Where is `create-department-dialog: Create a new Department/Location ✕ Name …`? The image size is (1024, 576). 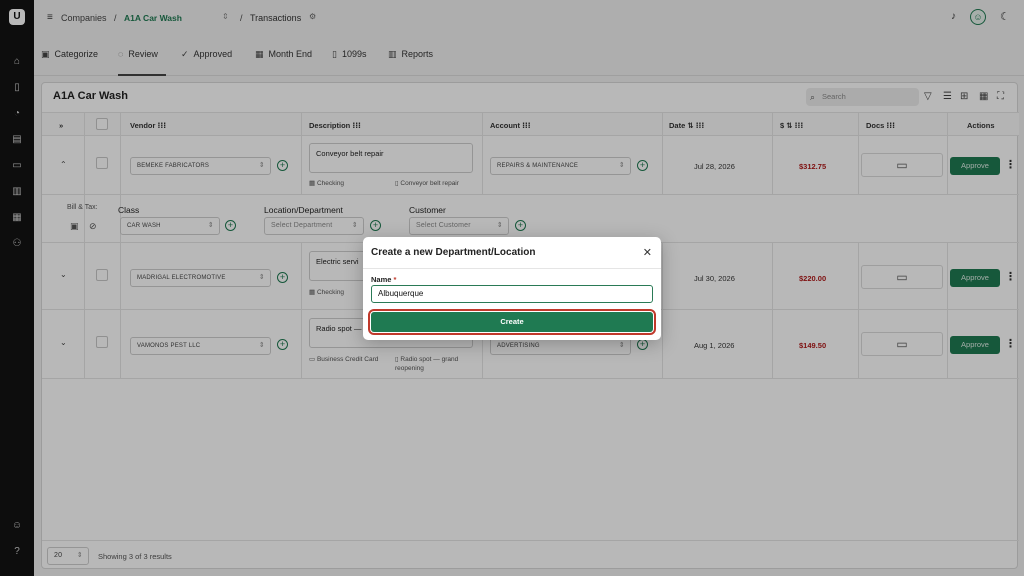 create-department-dialog: Create a new Department/Location ✕ Name … is located at coordinates (512, 288).